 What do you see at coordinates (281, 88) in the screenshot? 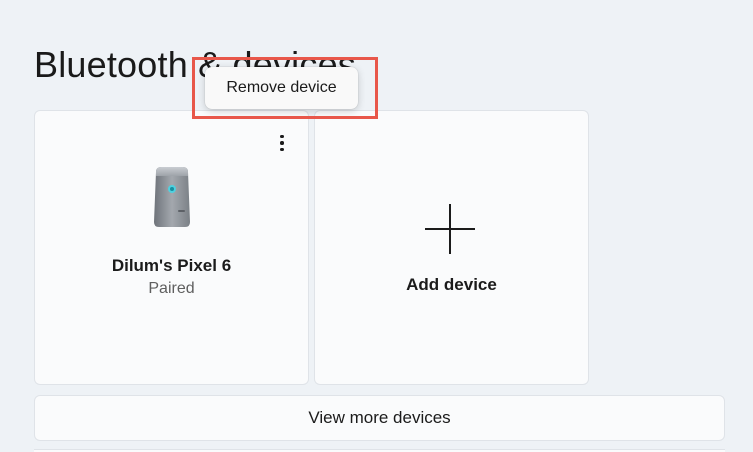
I see `remove-device-menu-item: Remove device` at bounding box center [281, 88].